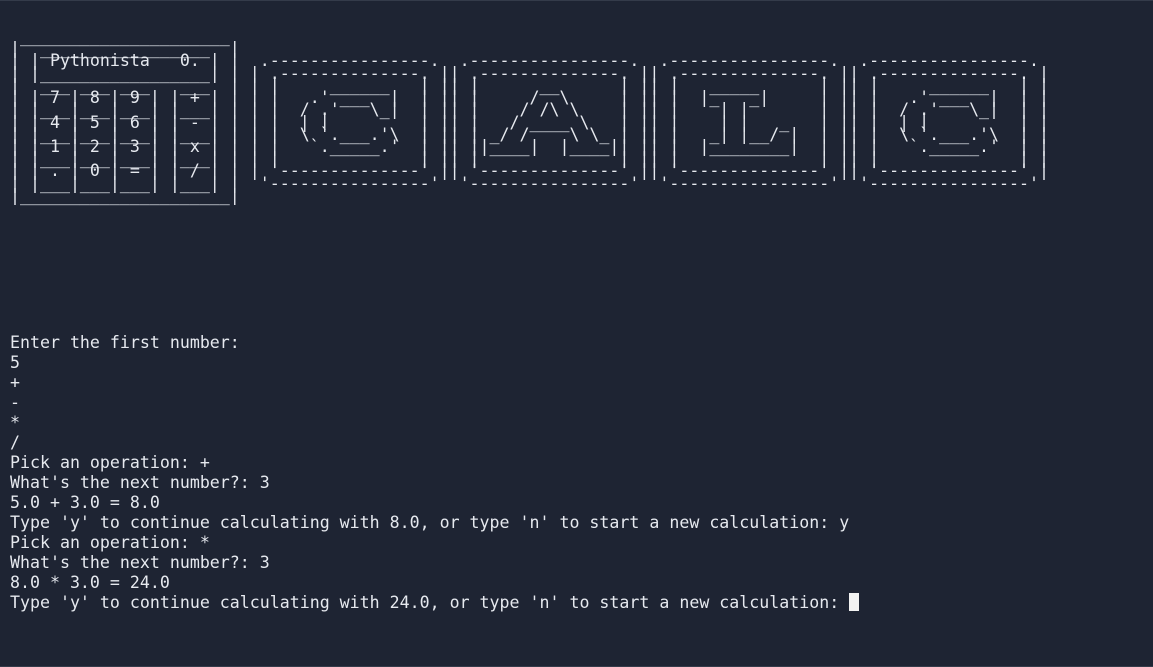 This screenshot has width=1153, height=667. I want to click on first-number-prompt: Enter the first number:, so click(130, 342).